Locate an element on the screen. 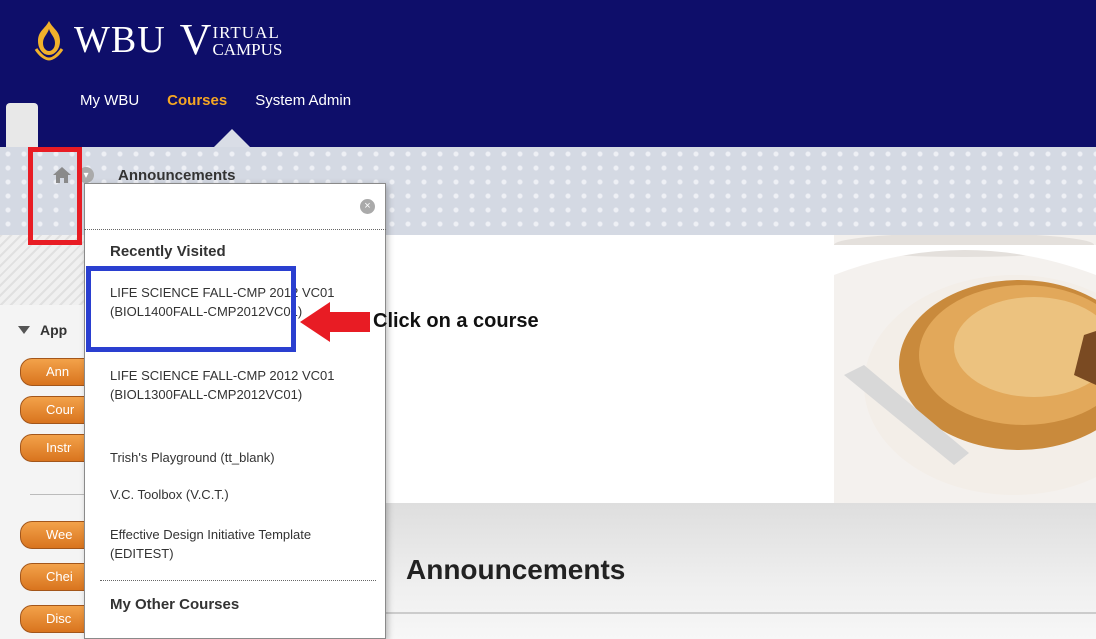 This screenshot has height=639, width=1096. banner-image is located at coordinates (965, 369).